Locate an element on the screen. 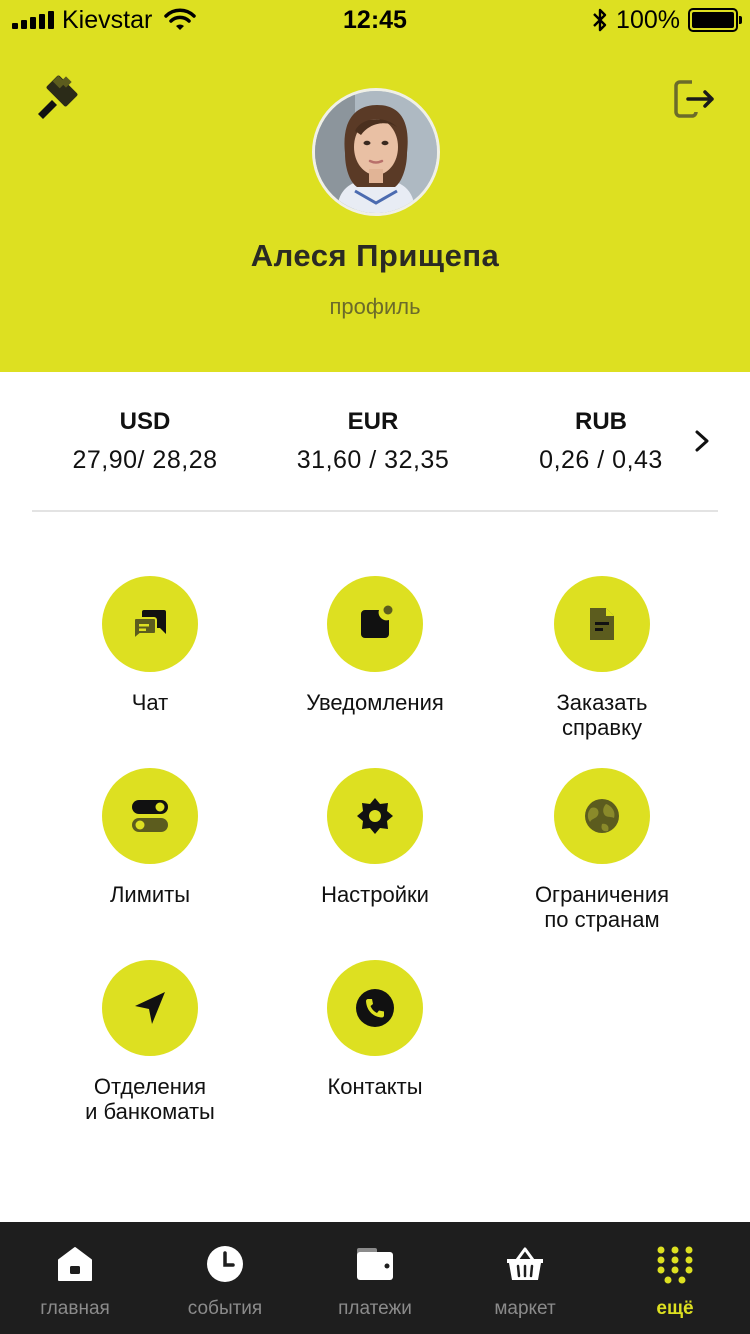 Image resolution: width=750 pixels, height=1334 pixels. more-dots-icon is located at coordinates (675, 1265).